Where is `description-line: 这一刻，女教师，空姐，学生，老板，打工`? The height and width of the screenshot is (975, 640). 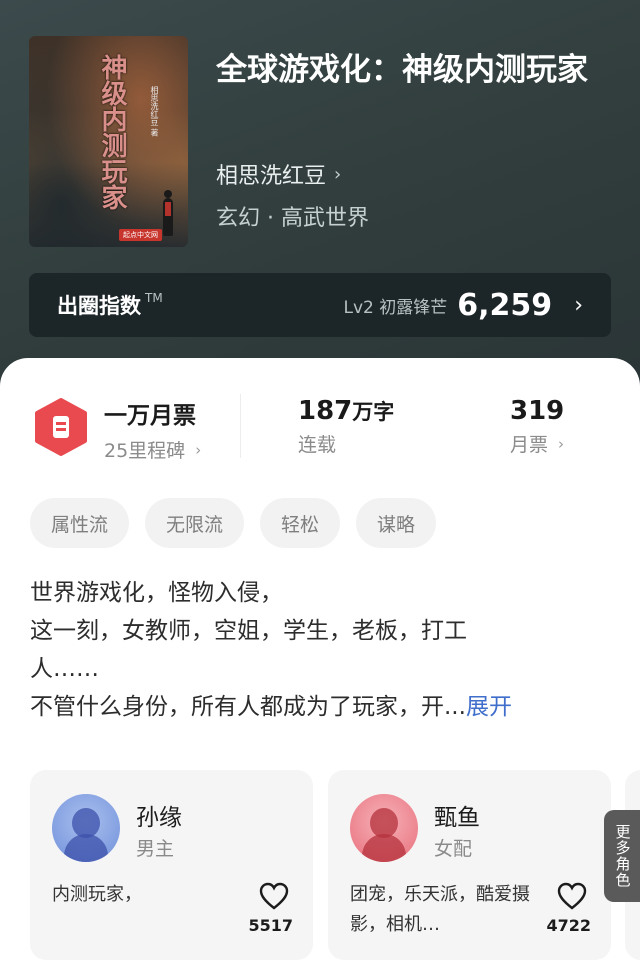 description-line: 这一刻，女教师，空姐，学生，老板，打工 is located at coordinates (248, 631).